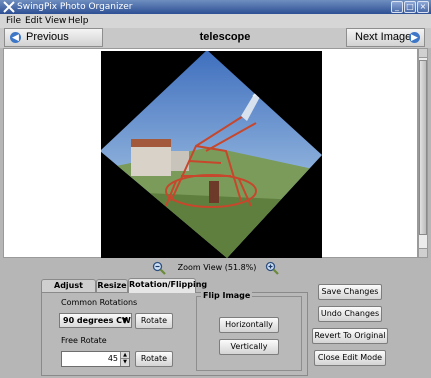 The height and width of the screenshot is (378, 431). I want to click on close-edit-mode-button: Close Edit Mode, so click(350, 358).